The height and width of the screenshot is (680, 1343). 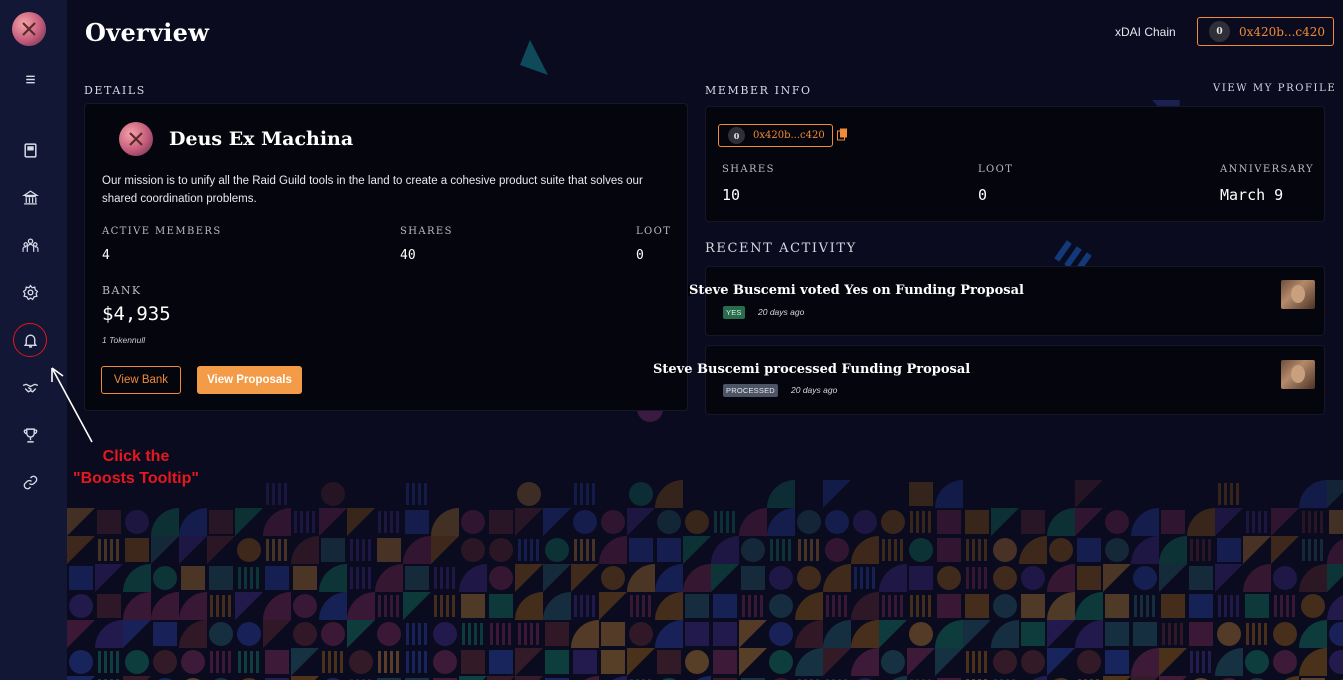 What do you see at coordinates (30, 292) in the screenshot?
I see `settings-icon` at bounding box center [30, 292].